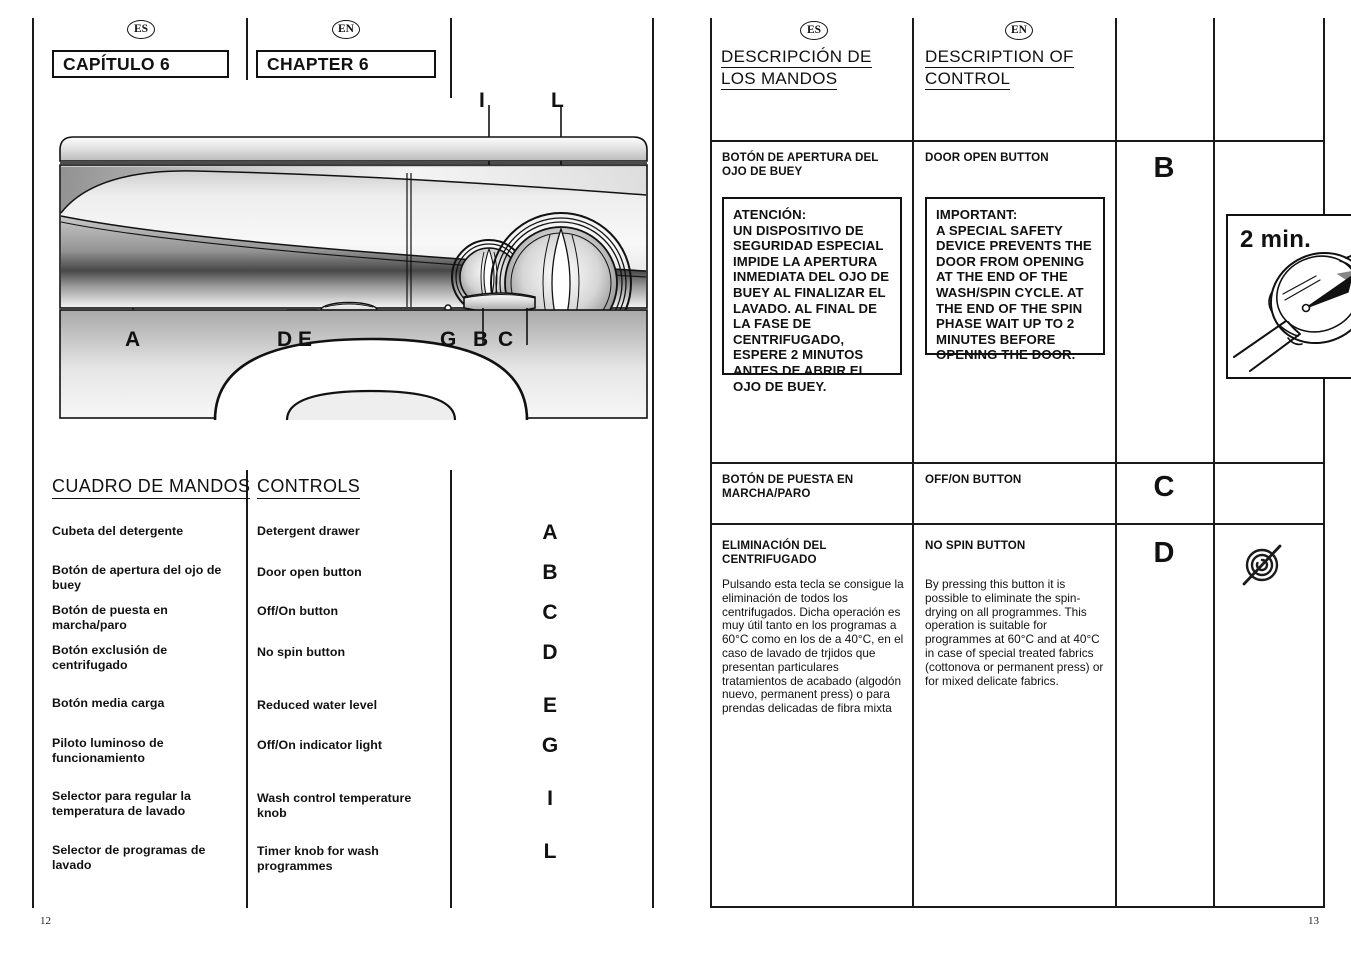 The width and height of the screenshot is (1351, 954). Describe the element at coordinates (45, 921) in the screenshot. I see `page-number-left: 12` at that location.